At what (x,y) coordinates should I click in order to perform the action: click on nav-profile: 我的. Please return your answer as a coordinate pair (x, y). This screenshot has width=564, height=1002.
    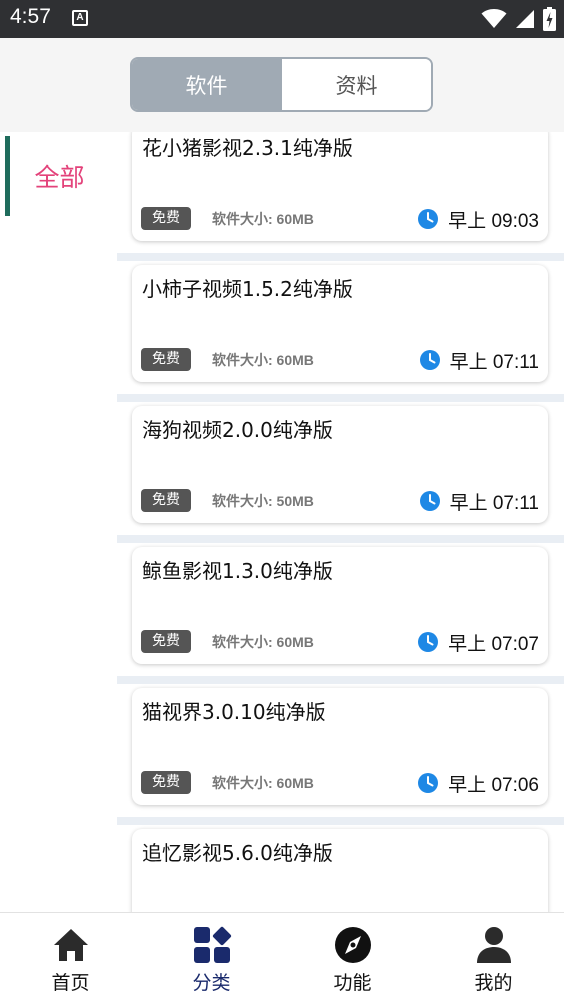
    Looking at the image, I should click on (493, 957).